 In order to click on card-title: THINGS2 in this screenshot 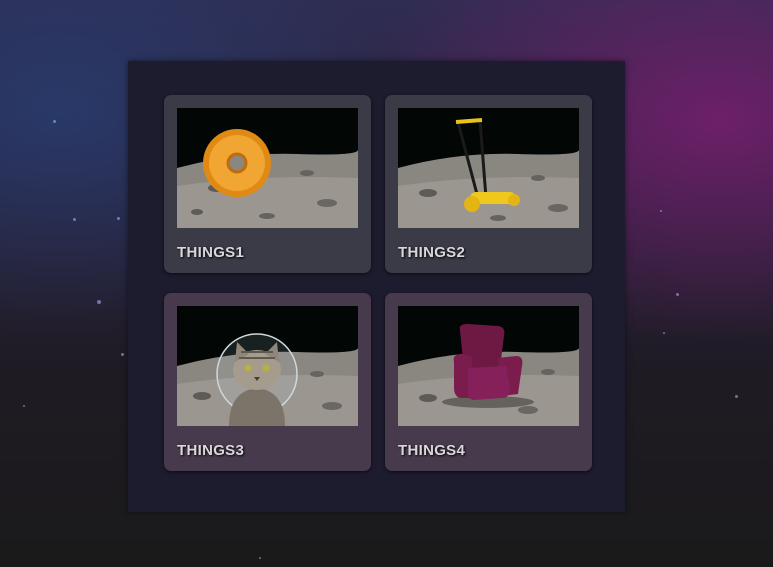, I will do `click(432, 252)`.